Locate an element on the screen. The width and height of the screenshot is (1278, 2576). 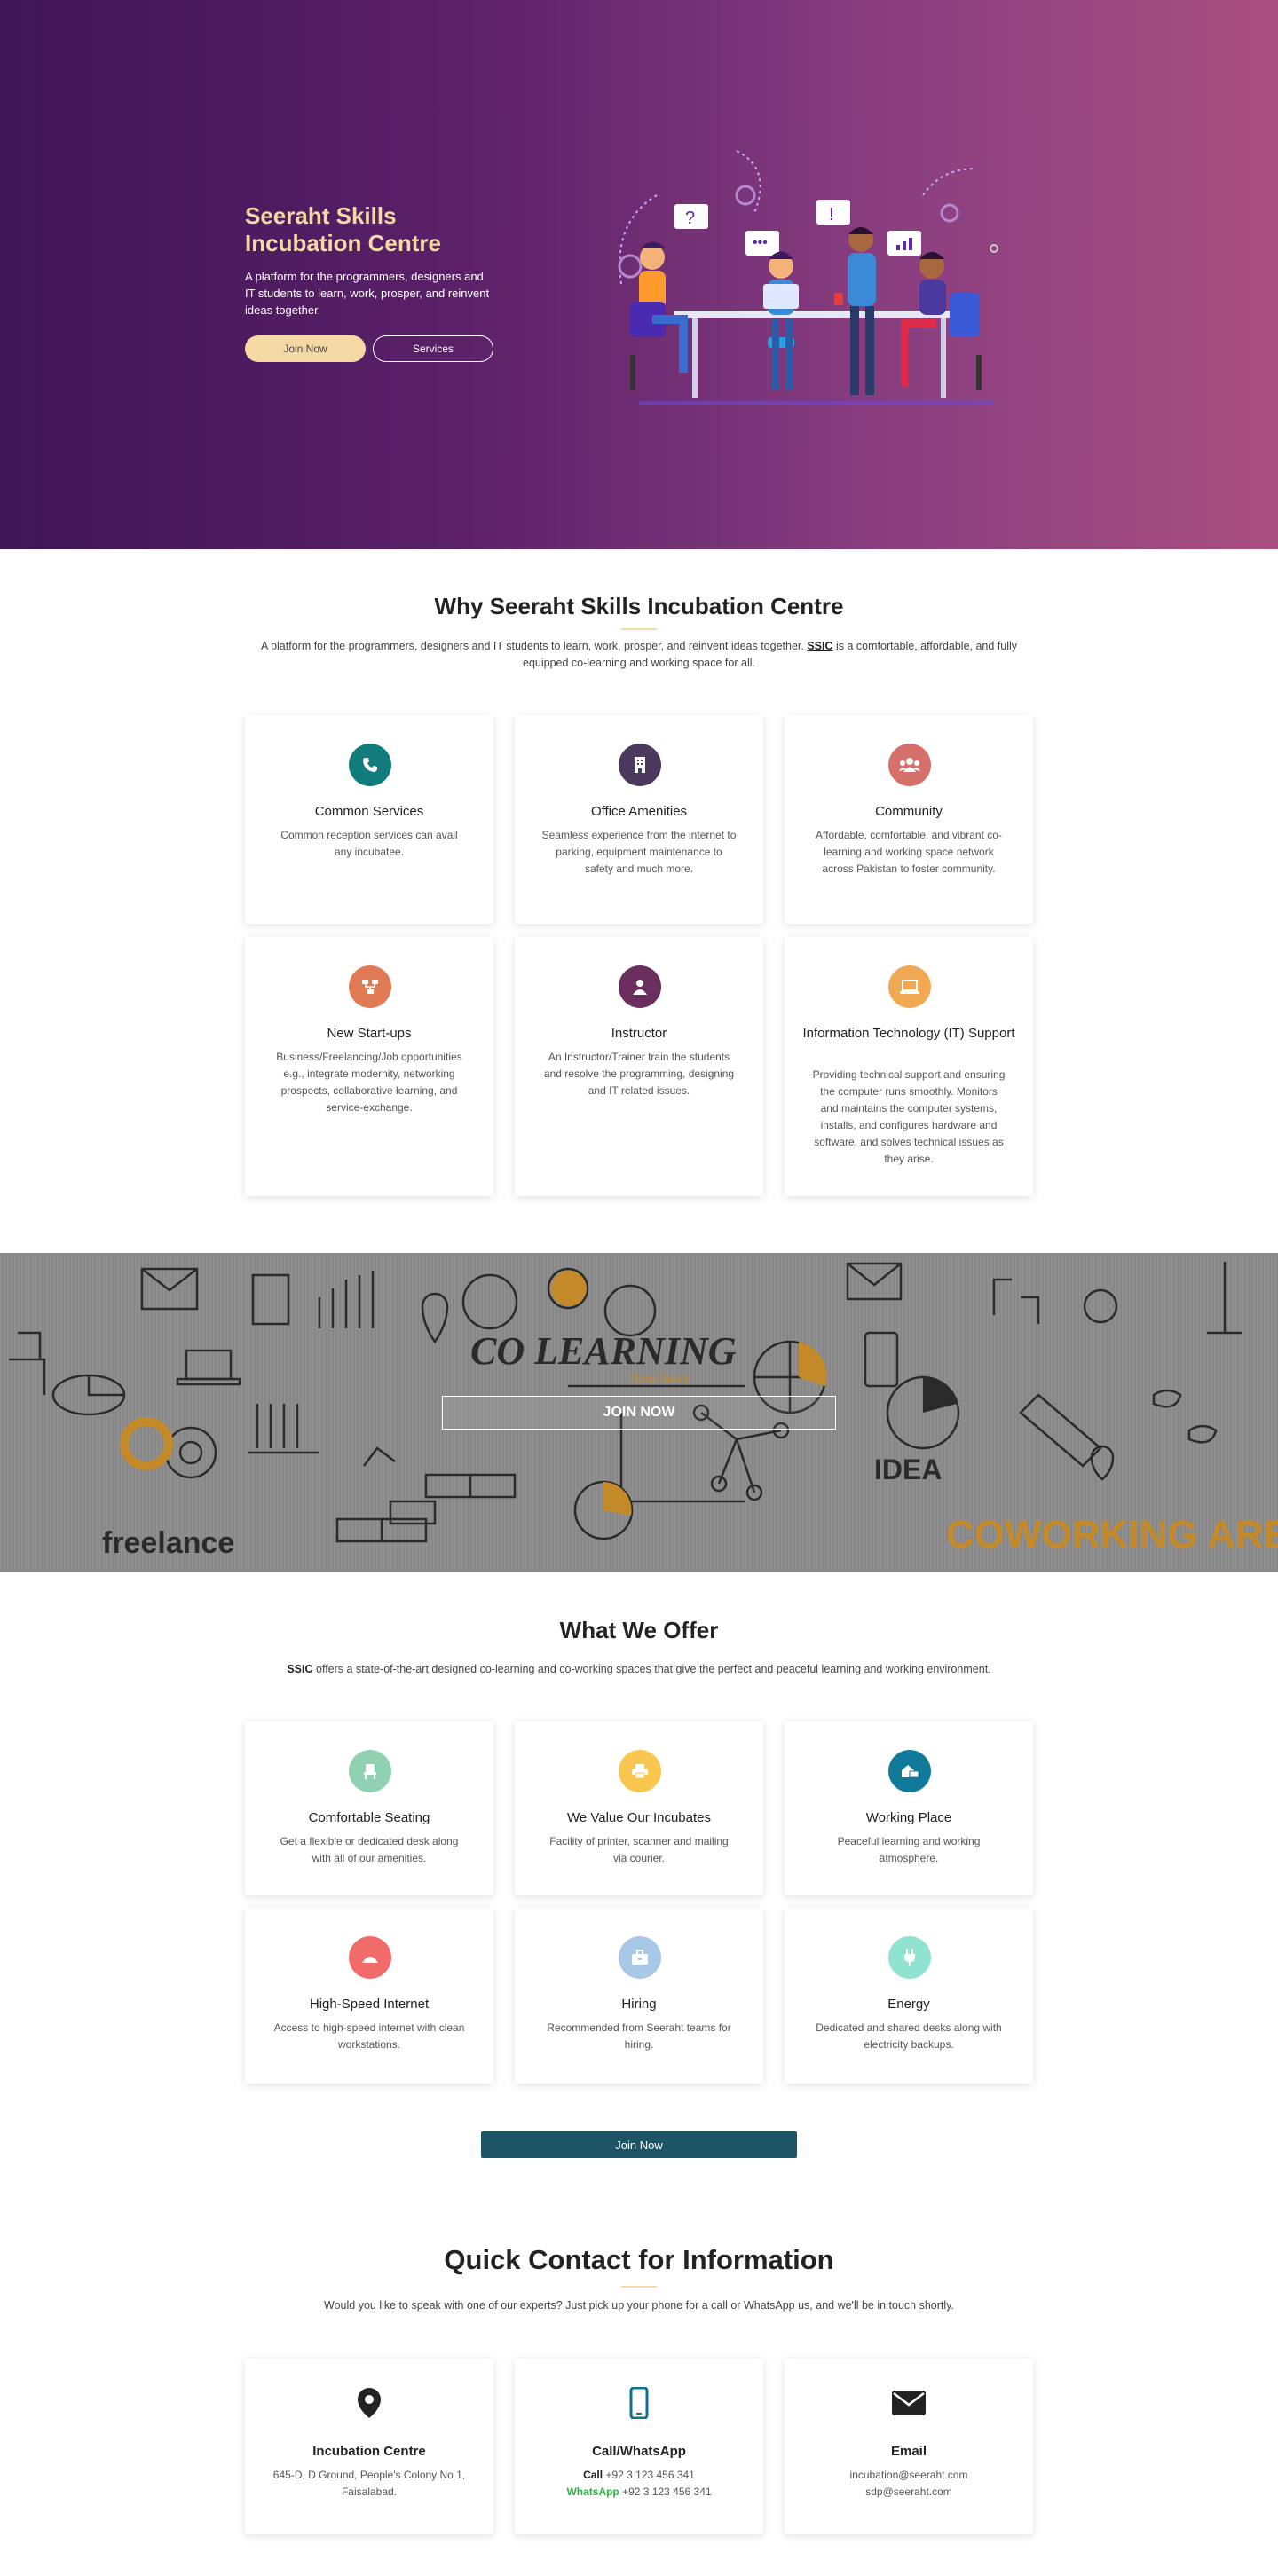
card-title: Common Services is located at coordinates (369, 811).